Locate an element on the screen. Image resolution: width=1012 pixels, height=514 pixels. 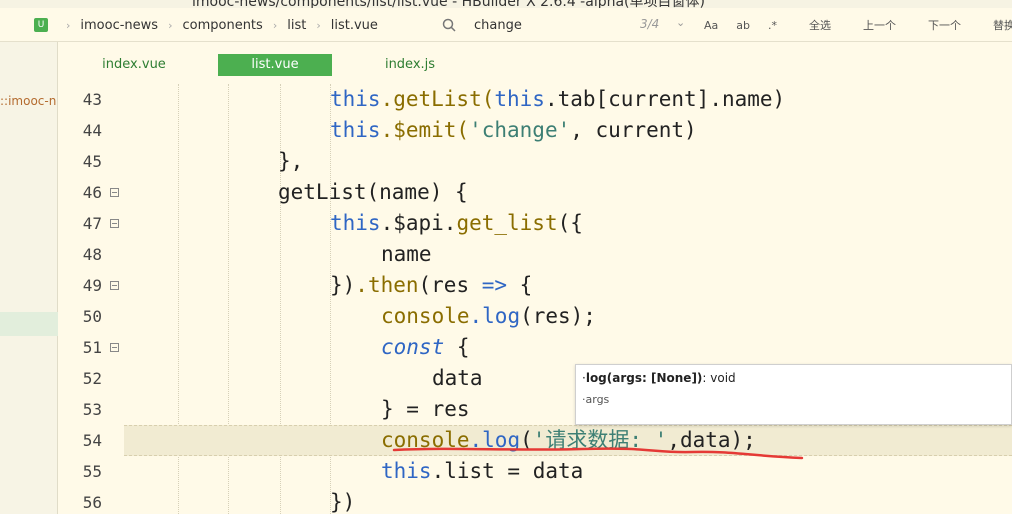
code-token: } = res is located at coordinates (425, 409).